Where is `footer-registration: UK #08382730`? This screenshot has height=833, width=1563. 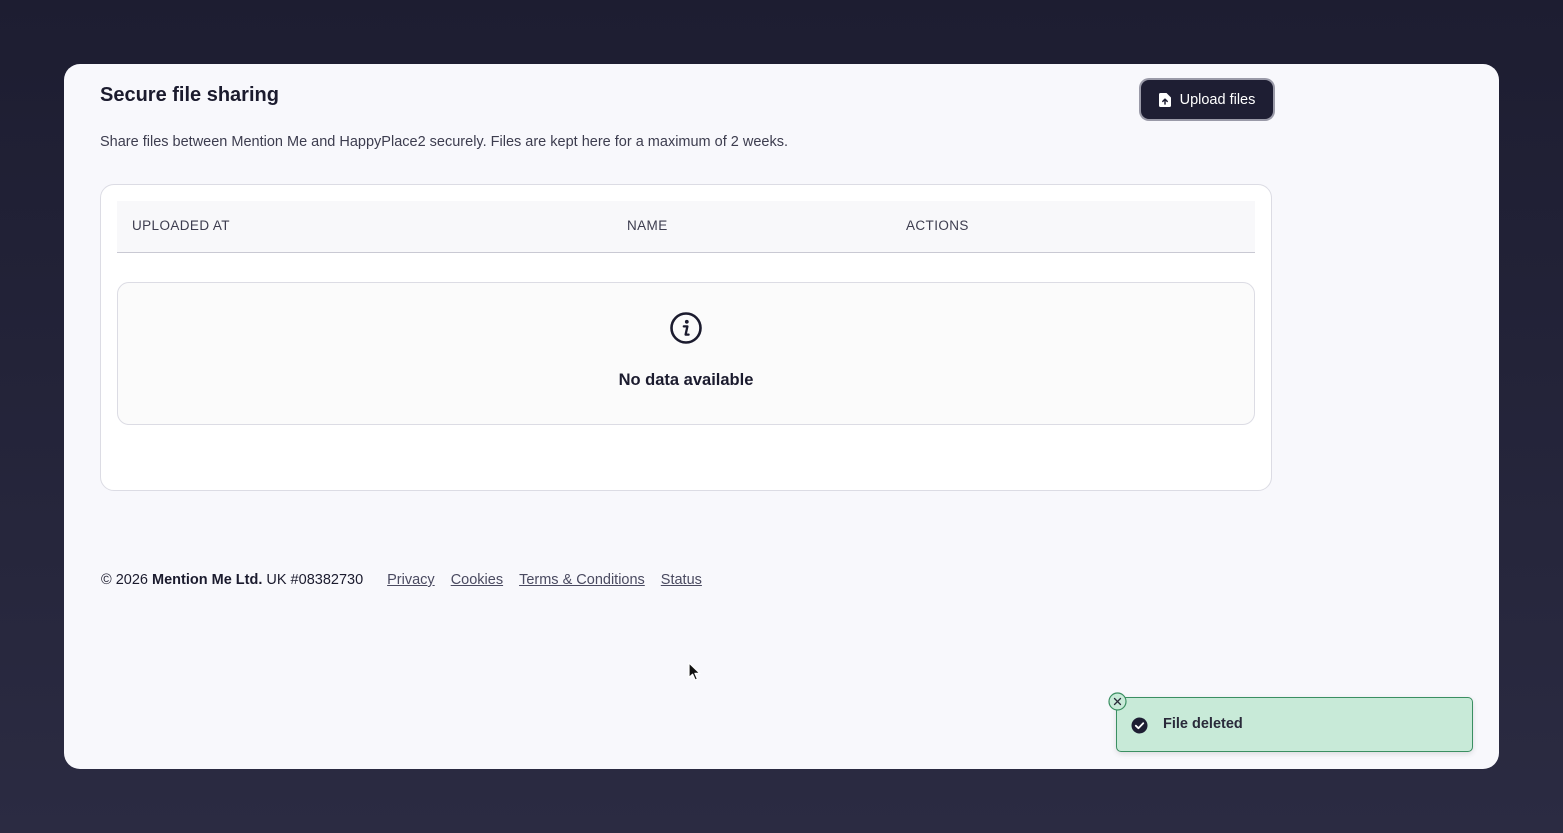 footer-registration: UK #08382730 is located at coordinates (315, 580).